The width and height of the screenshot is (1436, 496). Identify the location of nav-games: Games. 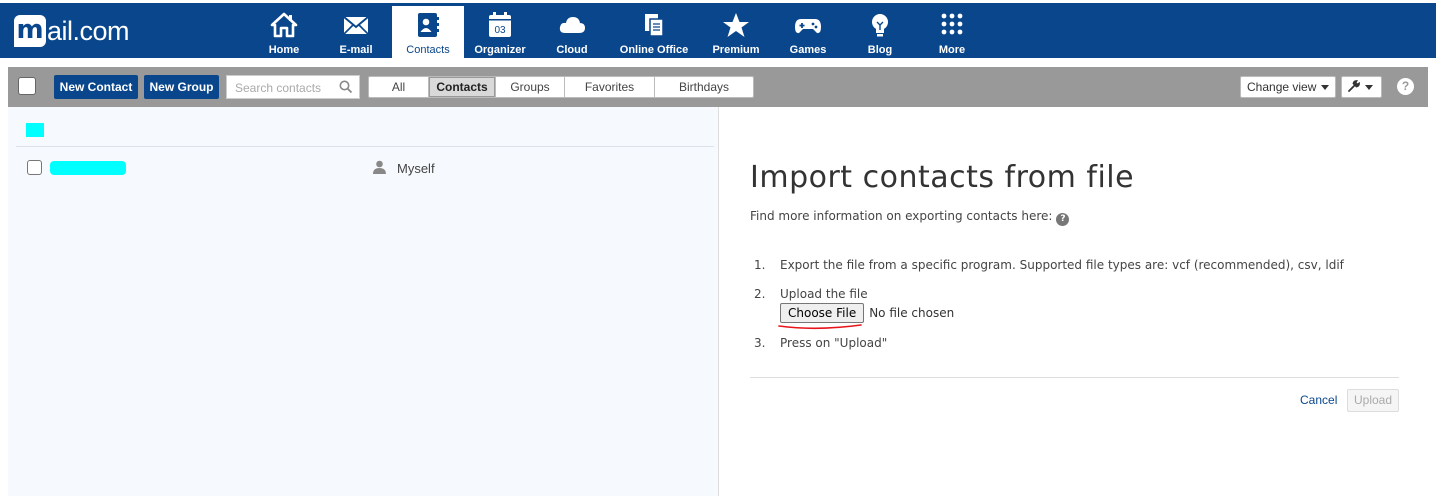
(808, 32).